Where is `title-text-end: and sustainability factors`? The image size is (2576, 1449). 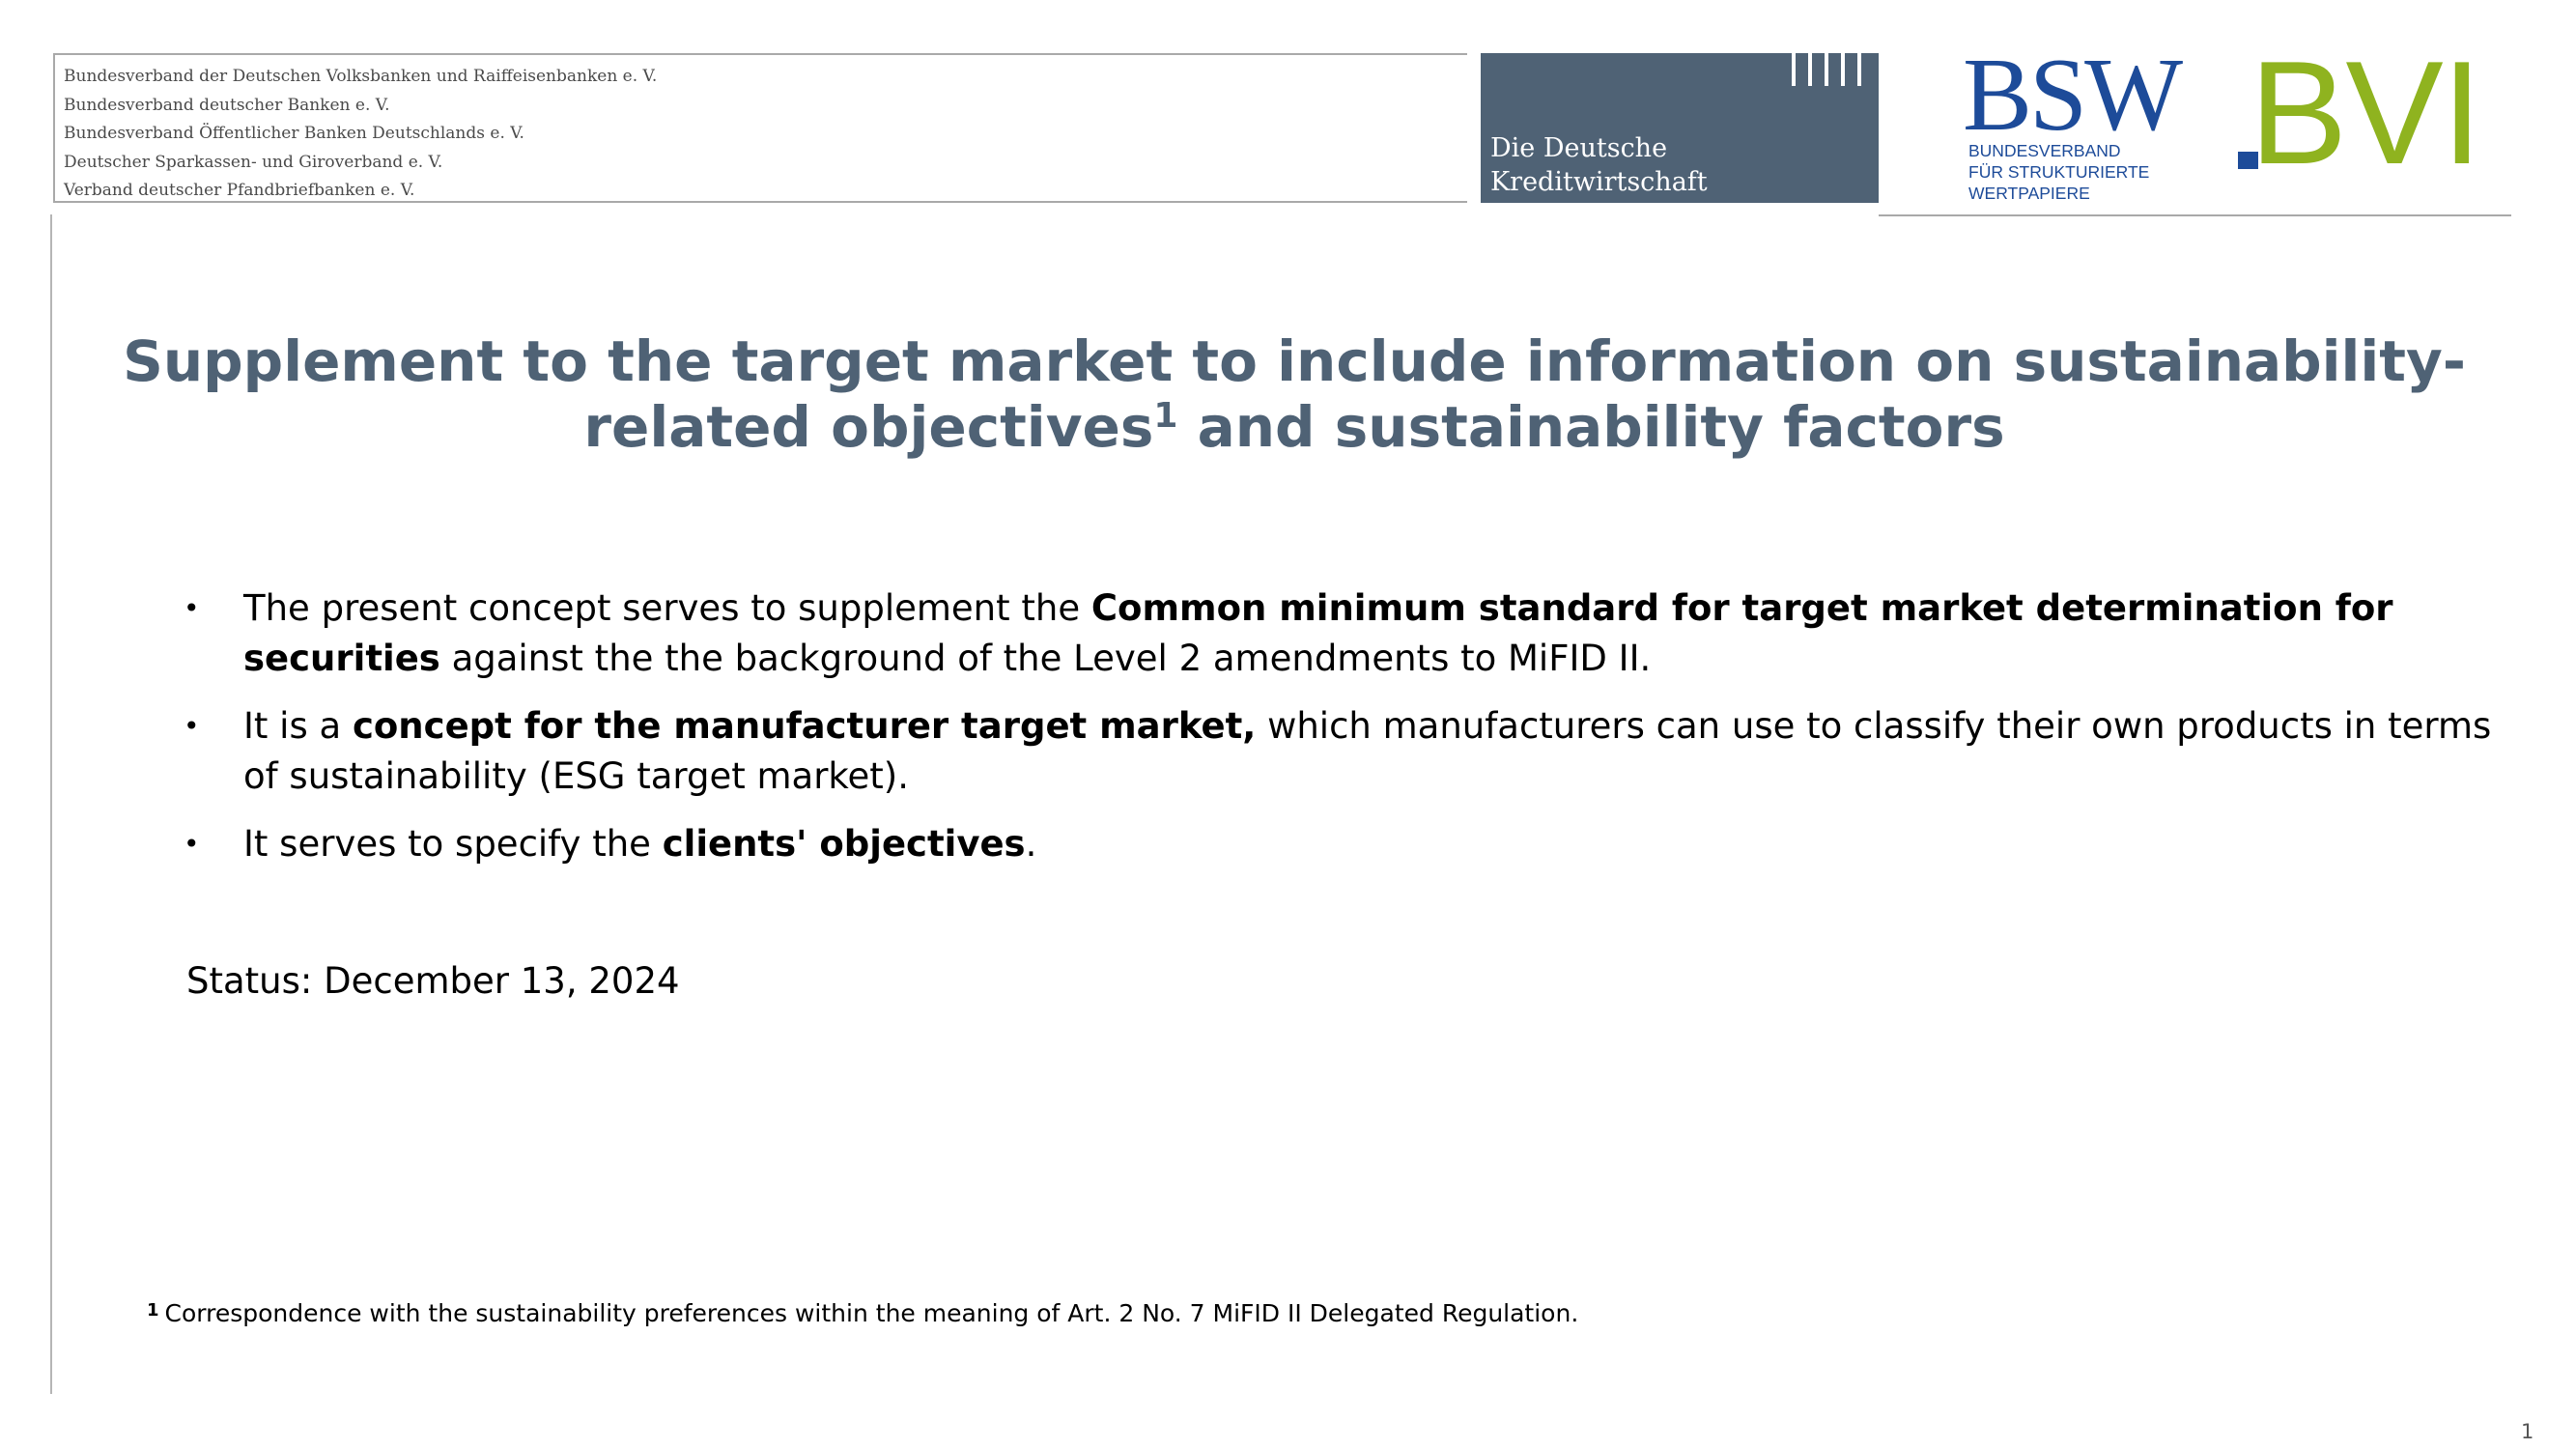
title-text-end: and sustainability factors is located at coordinates (1591, 427).